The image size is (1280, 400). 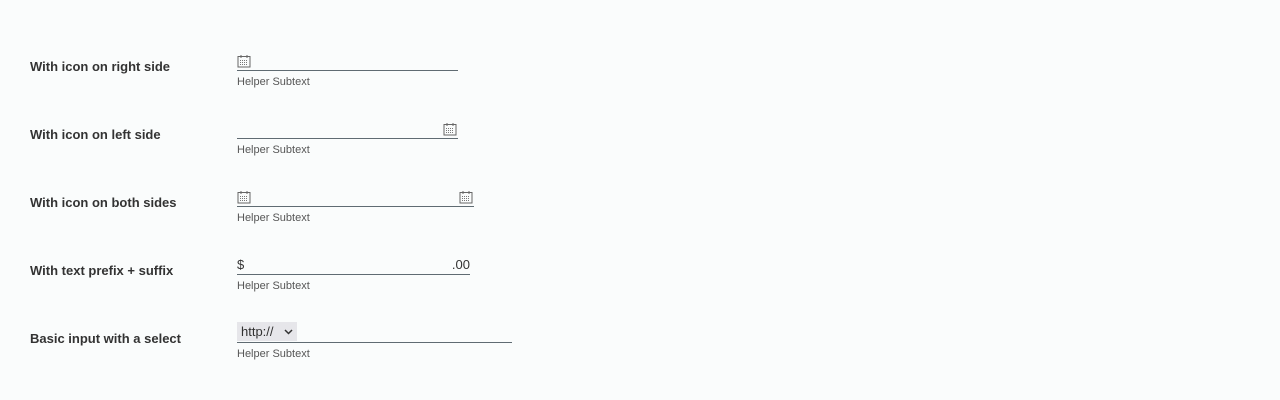 I want to click on protocol-select: http://, so click(x=267, y=331).